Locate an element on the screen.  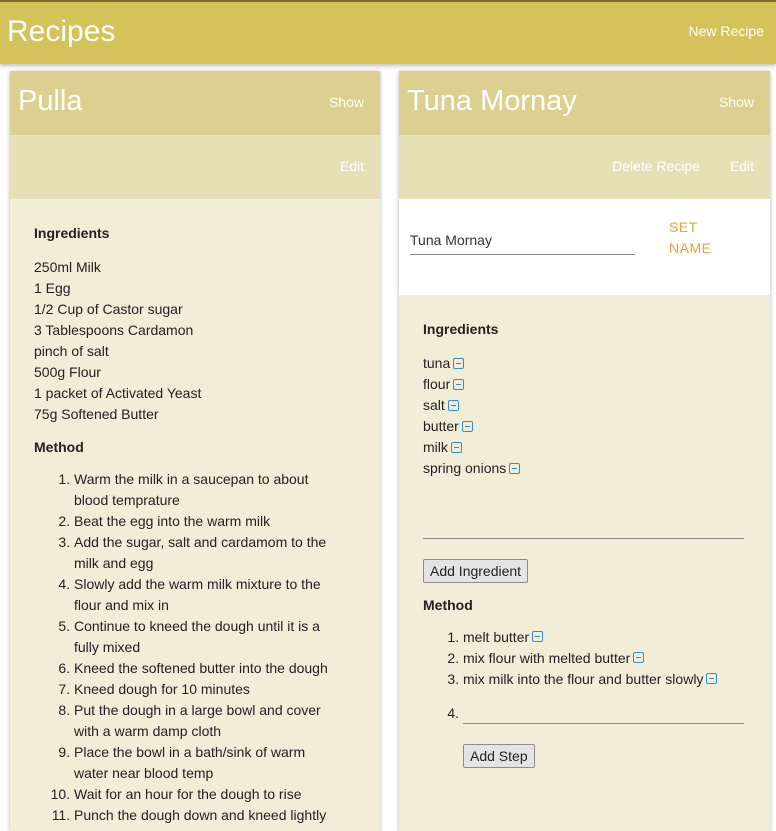
method-step-label: mix flour with melted butter is located at coordinates (547, 658).